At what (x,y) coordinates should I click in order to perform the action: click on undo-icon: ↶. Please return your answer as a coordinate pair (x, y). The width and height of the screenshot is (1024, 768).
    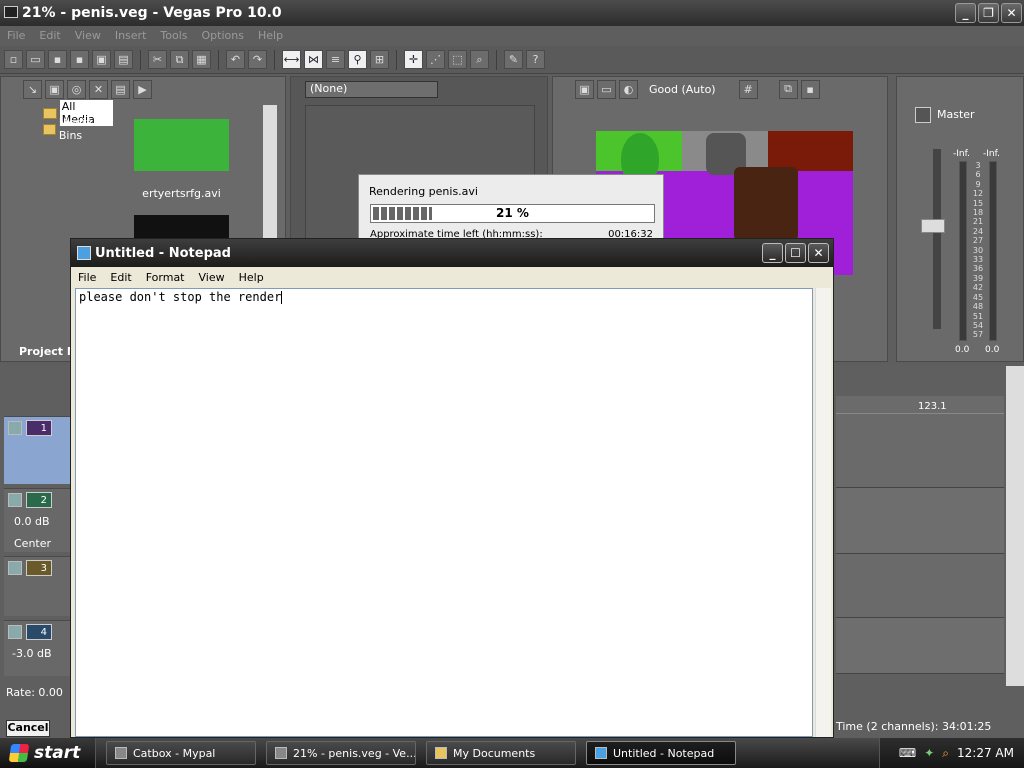
    Looking at the image, I should click on (235, 59).